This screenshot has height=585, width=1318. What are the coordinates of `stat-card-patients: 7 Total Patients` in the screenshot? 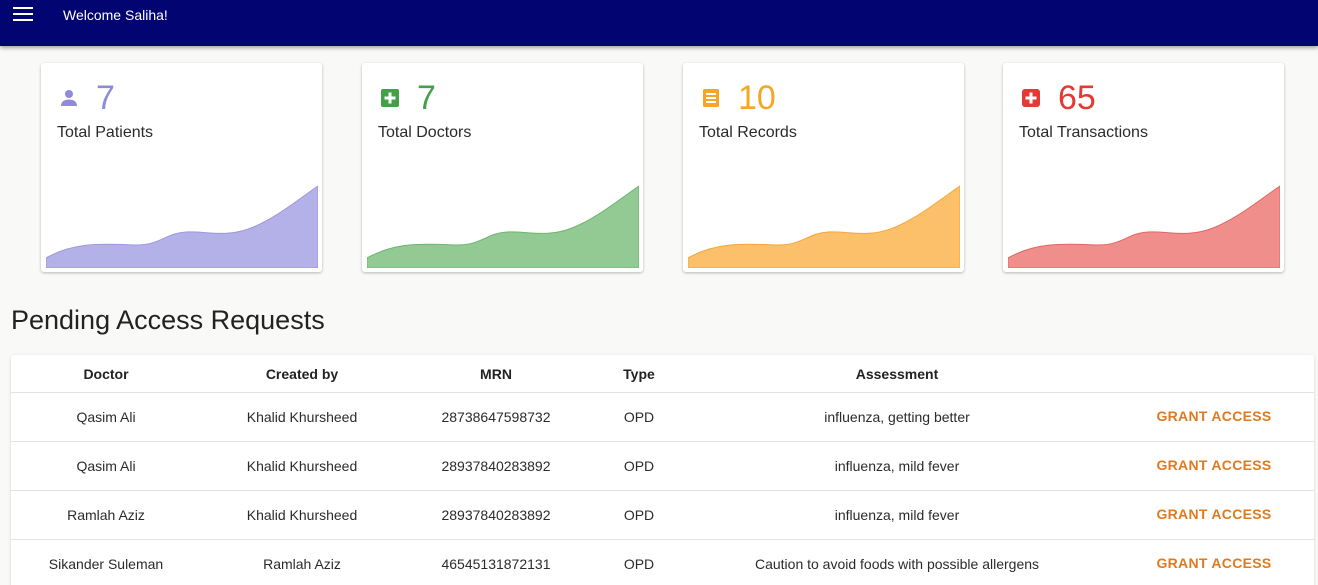 It's located at (181, 167).